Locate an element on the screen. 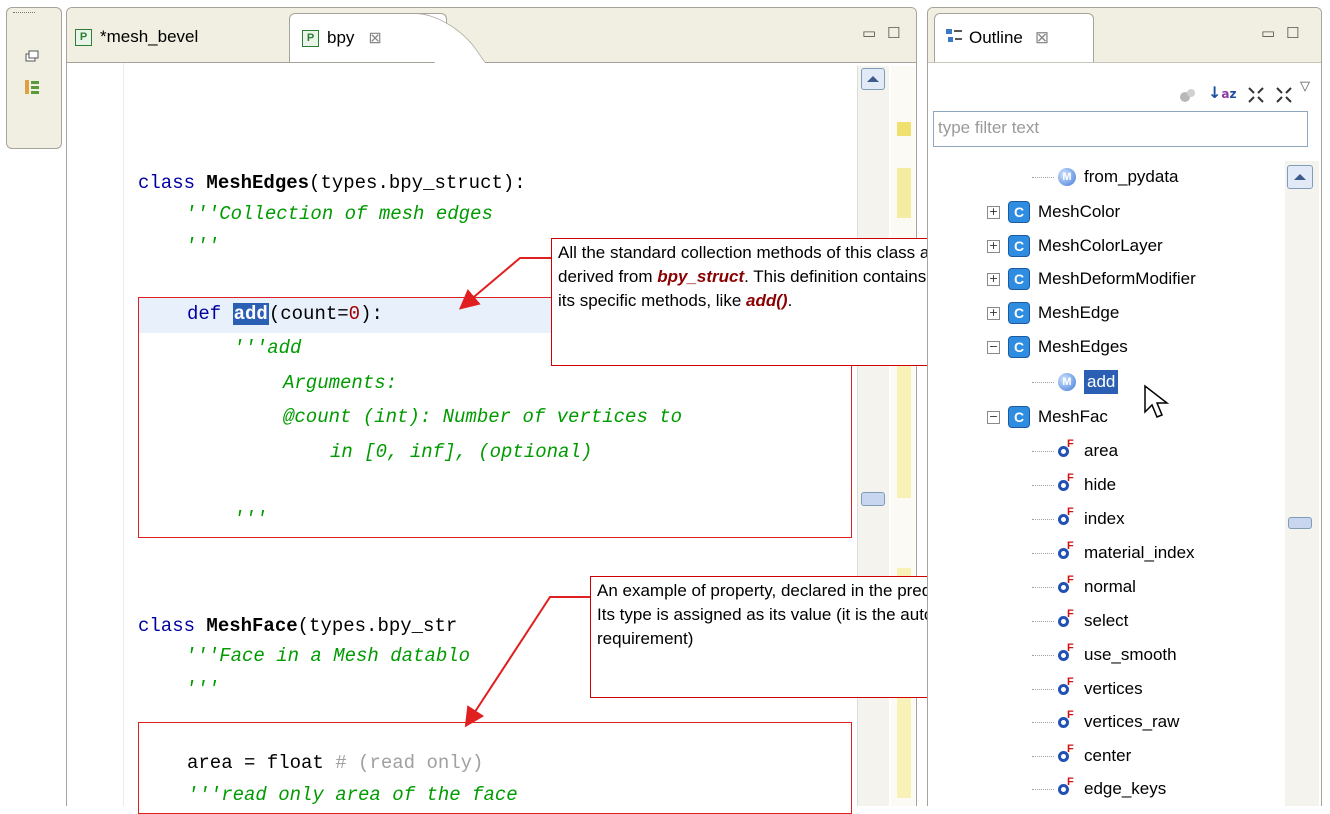  scroll-up-icon is located at coordinates (1300, 177).